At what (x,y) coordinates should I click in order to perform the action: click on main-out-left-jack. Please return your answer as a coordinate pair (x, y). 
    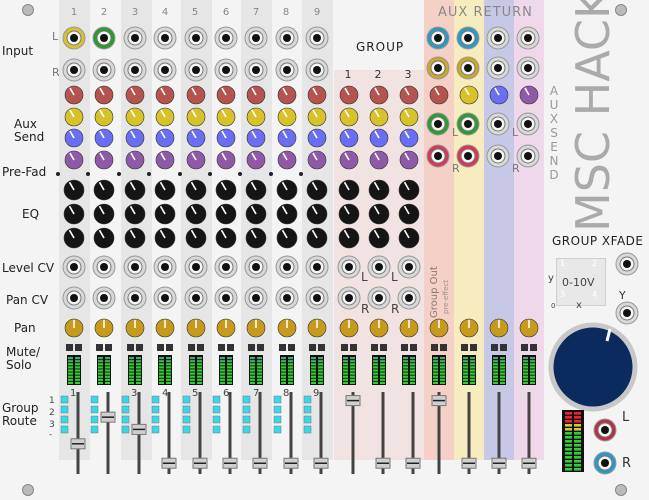
    Looking at the image, I should click on (605, 430).